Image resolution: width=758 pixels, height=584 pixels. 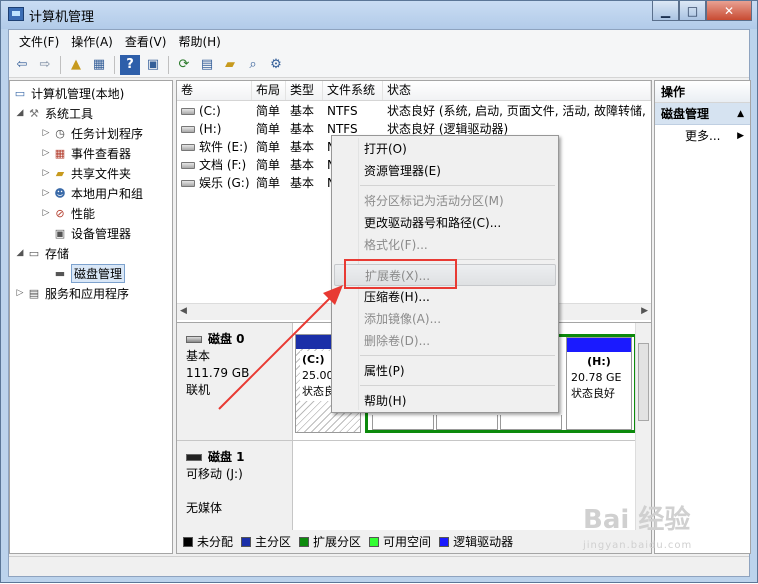 I want to click on settings-icon: ⚙, so click(x=276, y=65).